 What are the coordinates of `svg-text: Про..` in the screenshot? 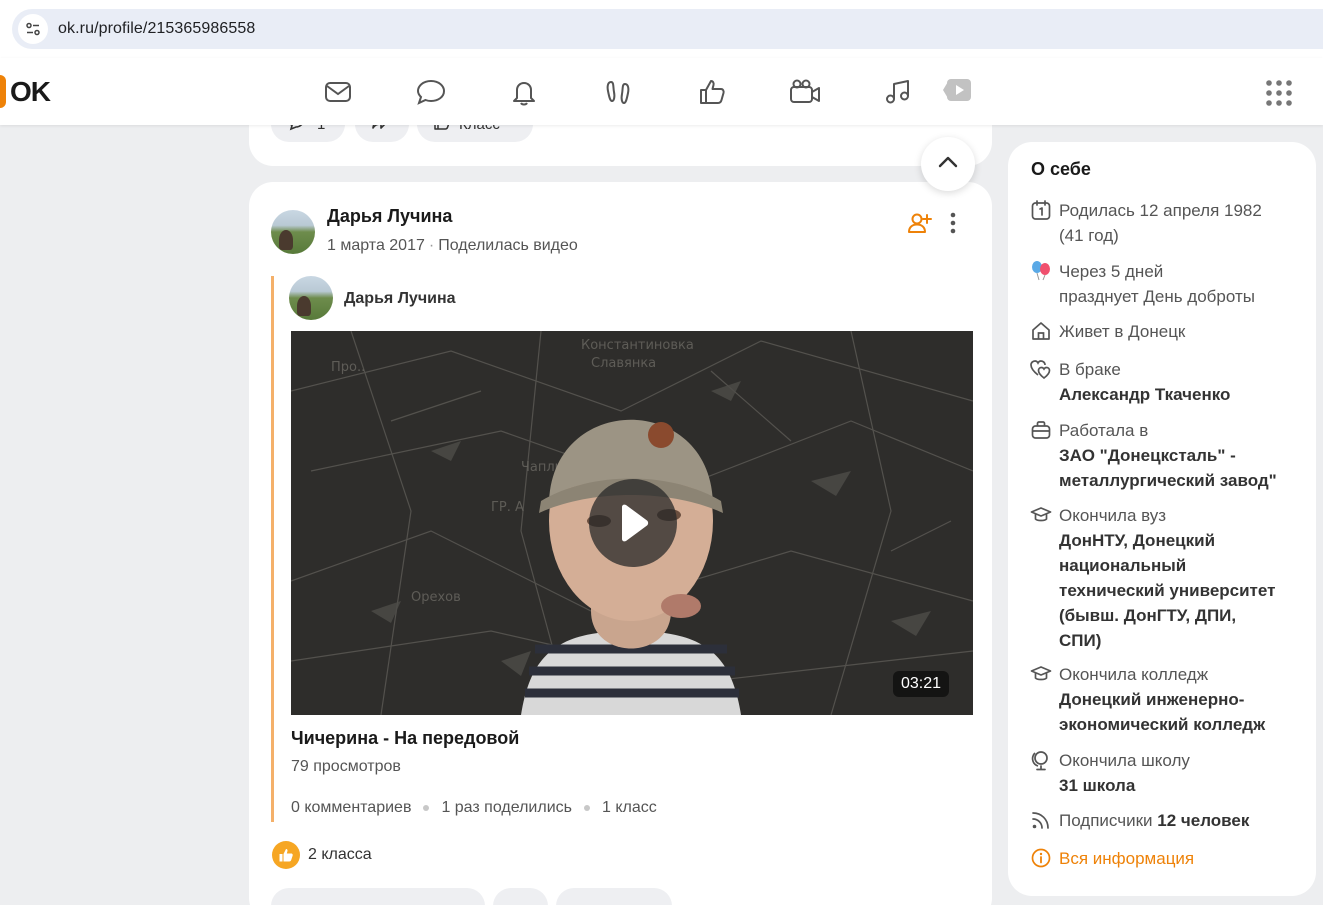 It's located at (348, 367).